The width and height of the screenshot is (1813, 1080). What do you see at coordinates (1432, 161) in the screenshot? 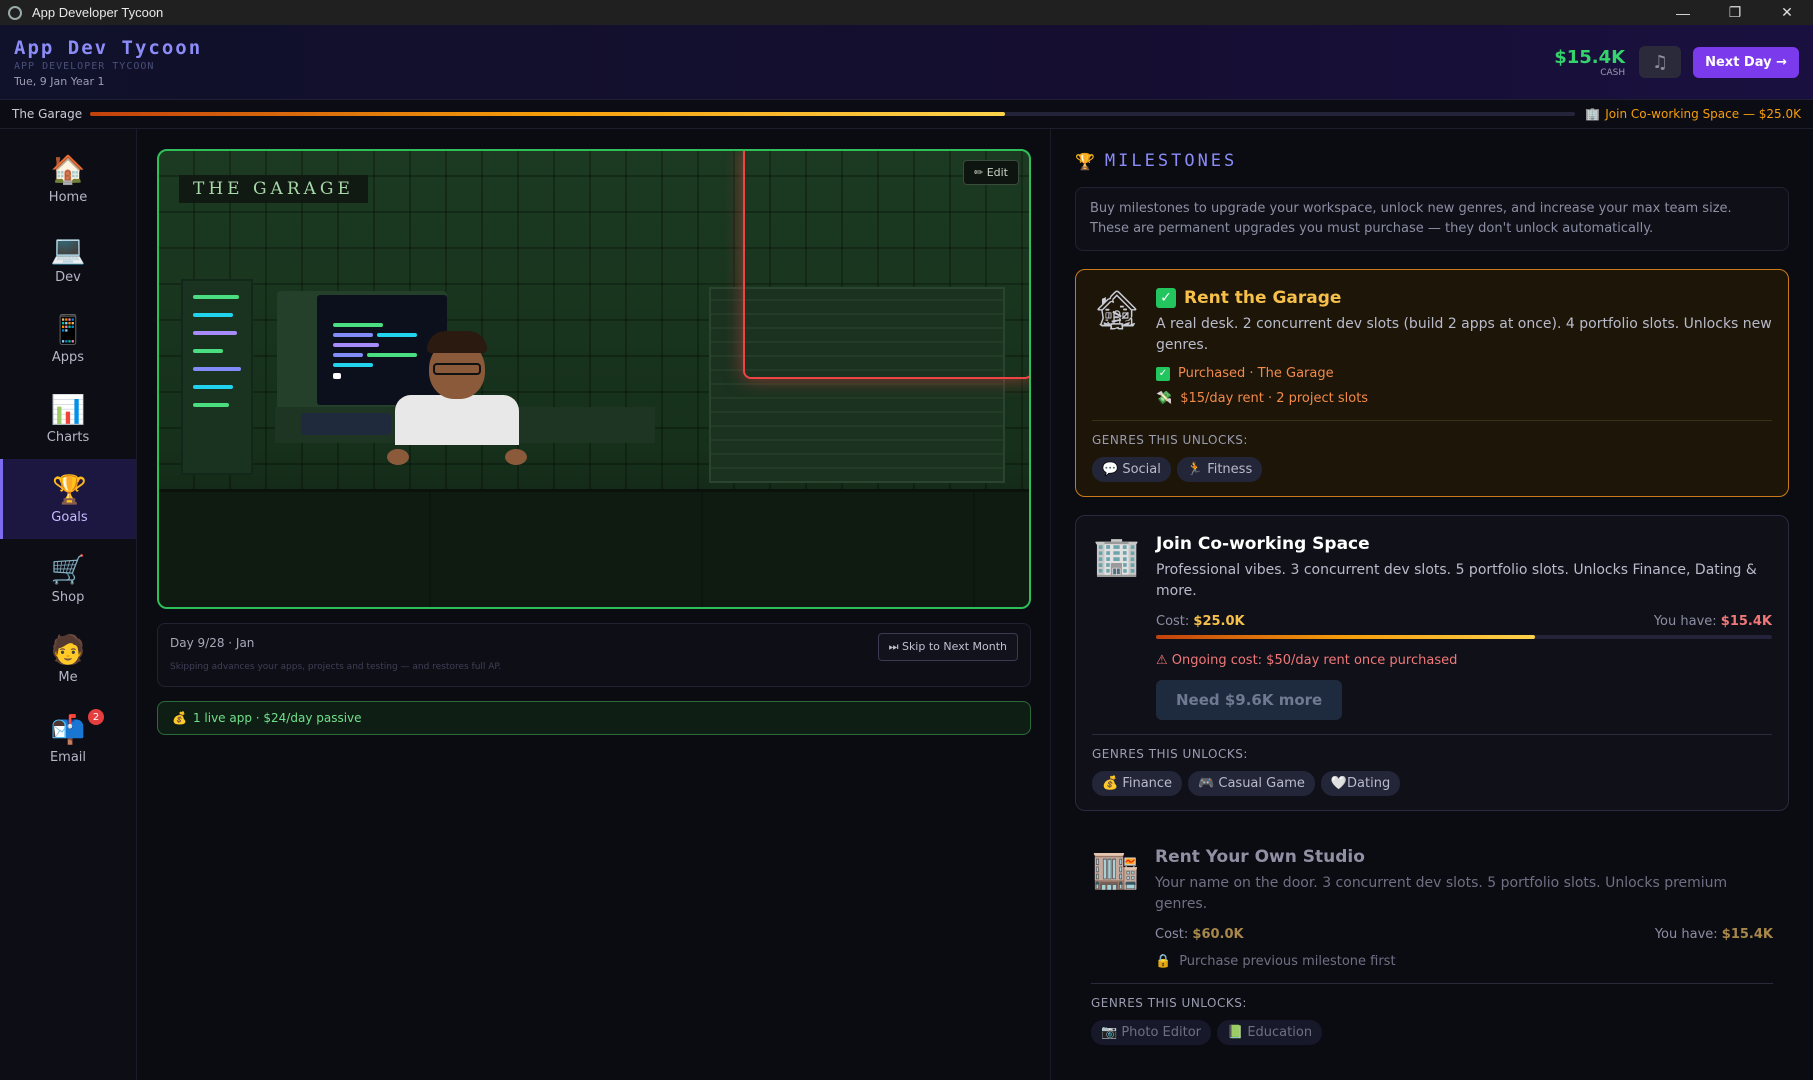
I see `milestones-header: 🏆 MILESTONES` at bounding box center [1432, 161].